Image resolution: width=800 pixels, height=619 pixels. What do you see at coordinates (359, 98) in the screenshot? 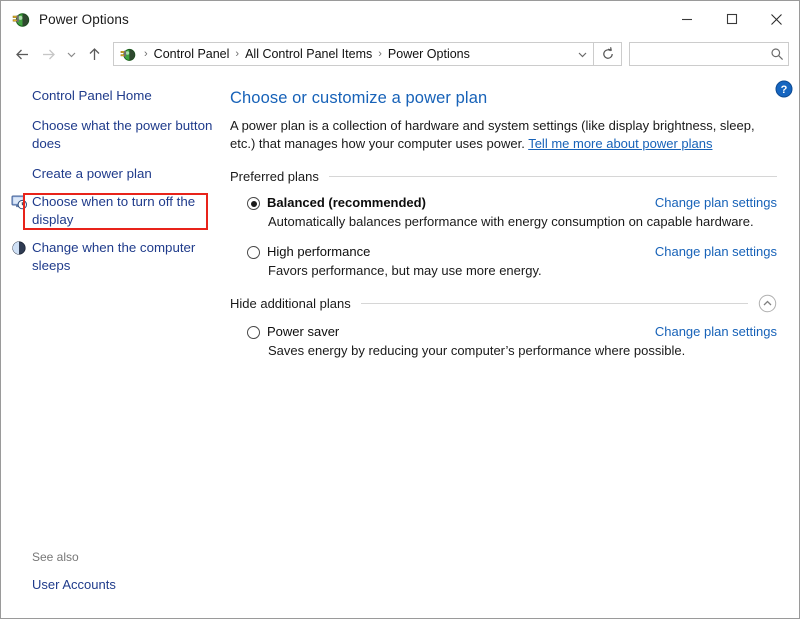
I see `page-title: Choose or customize a power plan` at bounding box center [359, 98].